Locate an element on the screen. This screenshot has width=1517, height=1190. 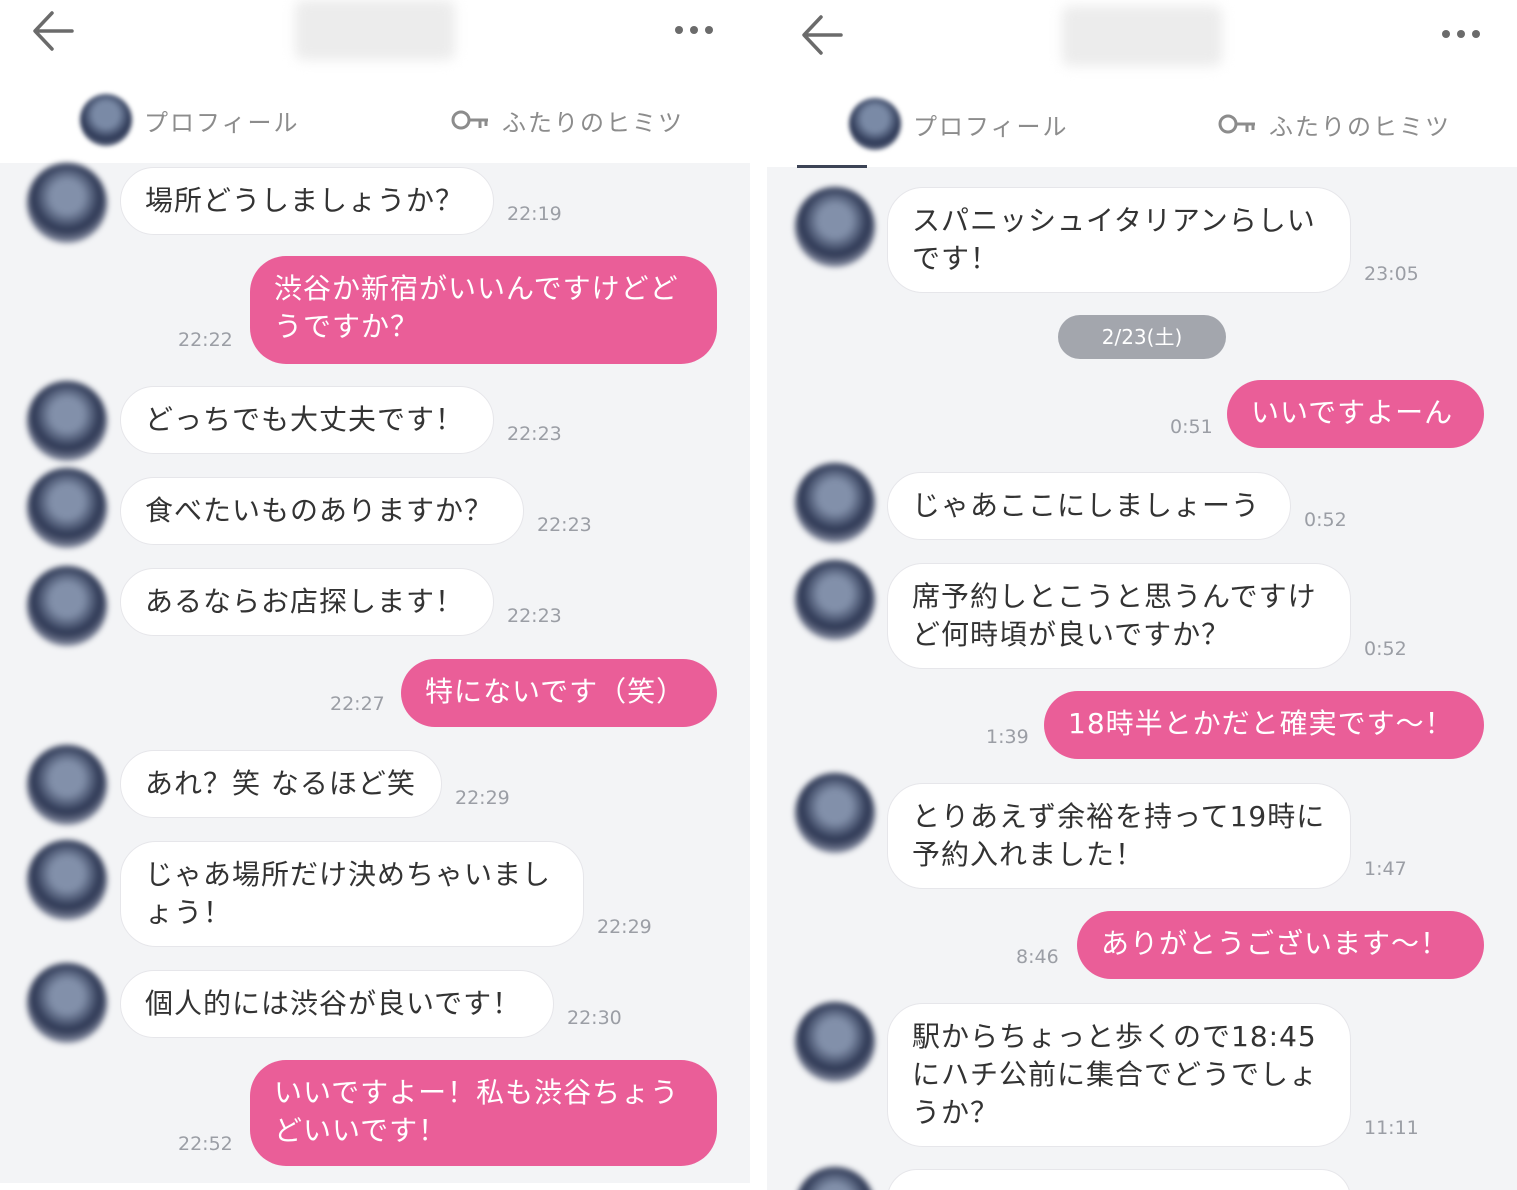
message-outgoing: 渋谷か新宿がいいんですけどどうですか？ is located at coordinates (483, 310).